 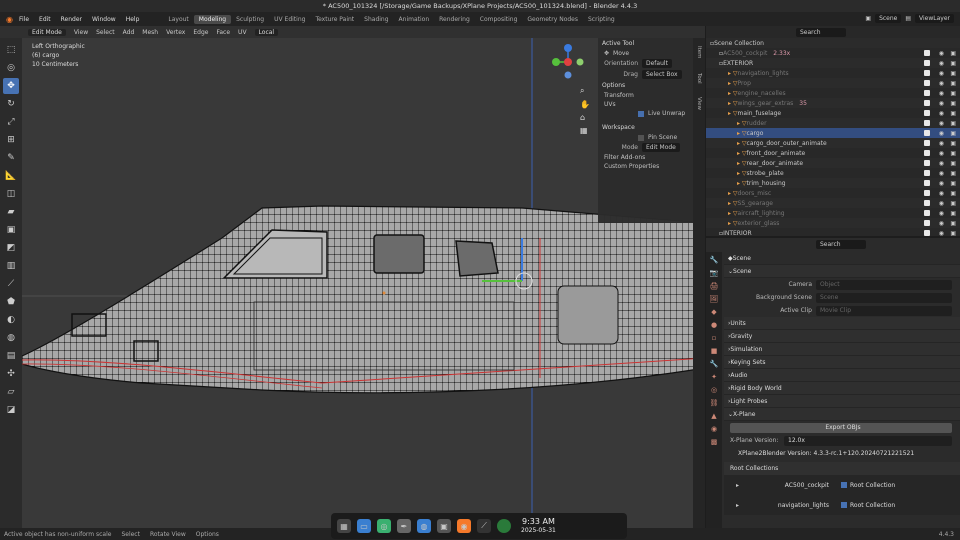 What do you see at coordinates (645, 104) in the screenshot?
I see `uvs-subpanel: UVs` at bounding box center [645, 104].